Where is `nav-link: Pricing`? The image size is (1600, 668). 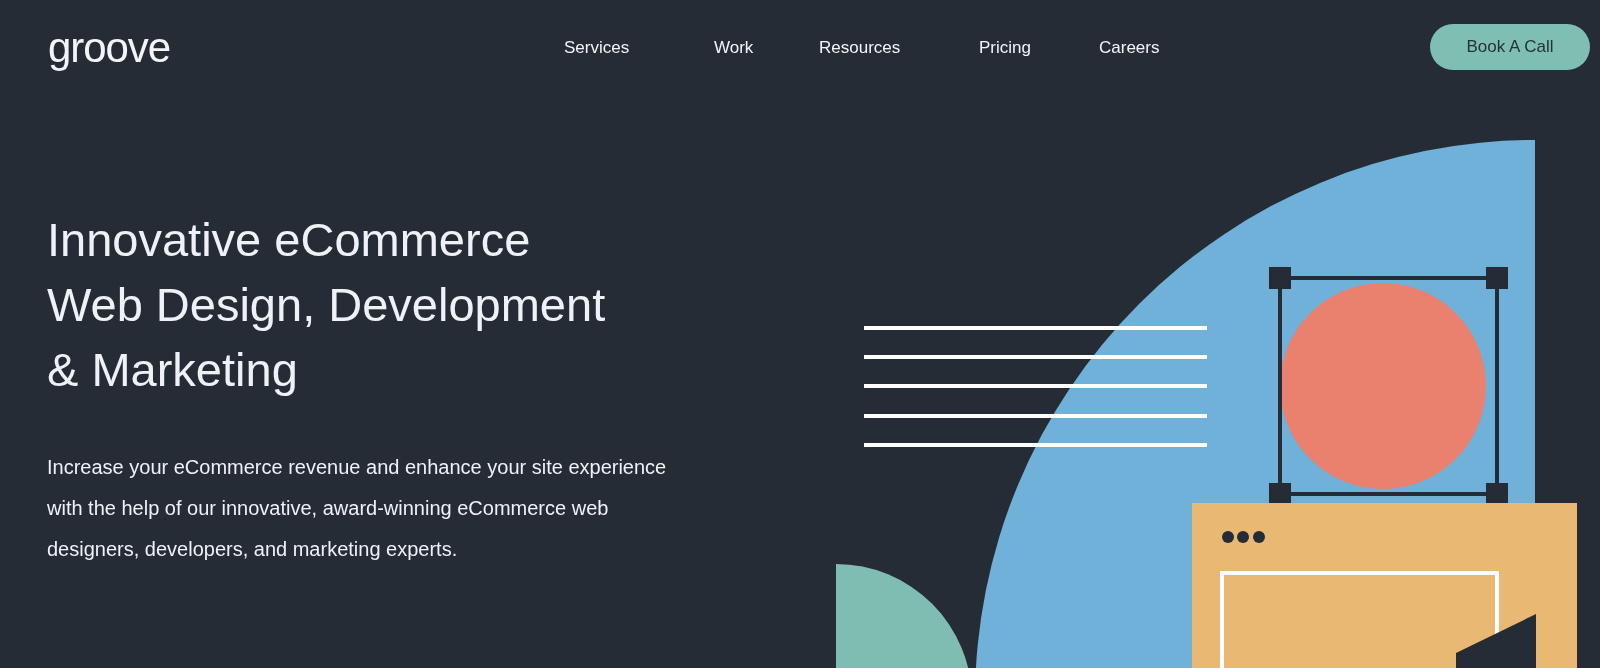
nav-link: Pricing is located at coordinates (1039, 47).